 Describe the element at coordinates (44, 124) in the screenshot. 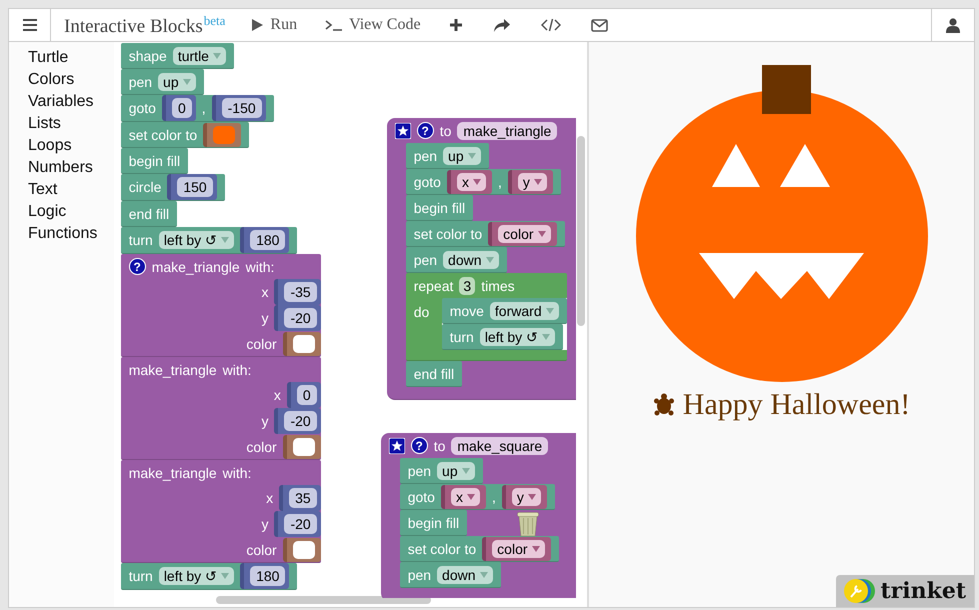

I see `toolbox-category: Lists` at that location.